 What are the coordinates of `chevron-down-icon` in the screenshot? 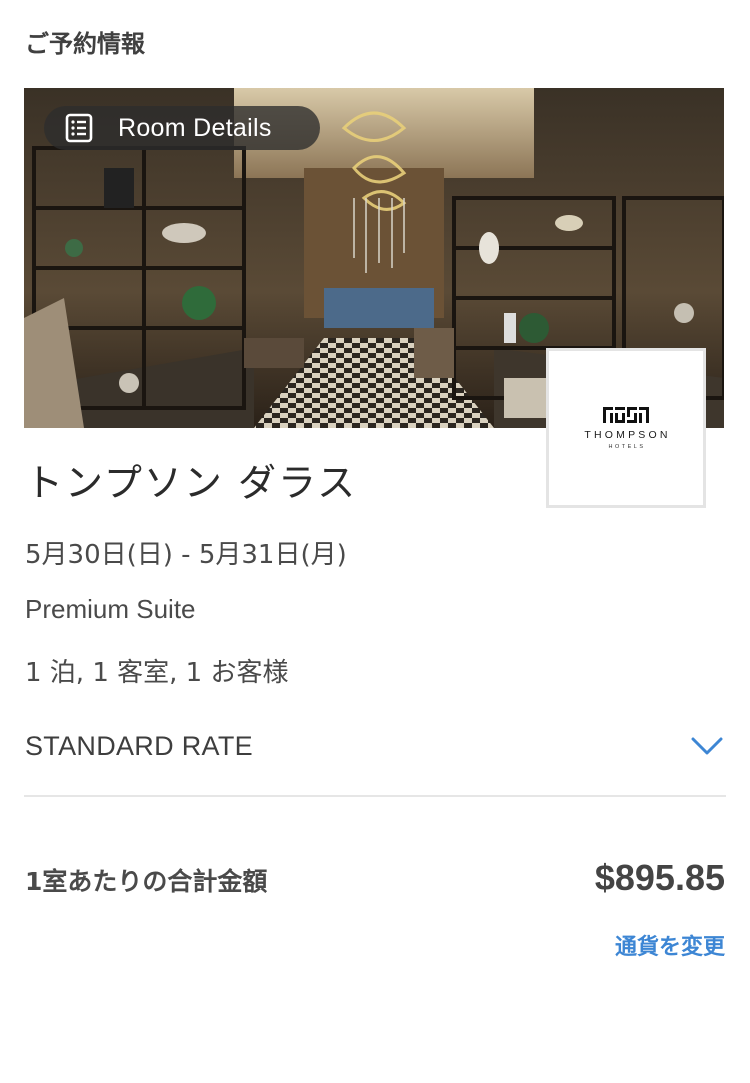 It's located at (707, 746).